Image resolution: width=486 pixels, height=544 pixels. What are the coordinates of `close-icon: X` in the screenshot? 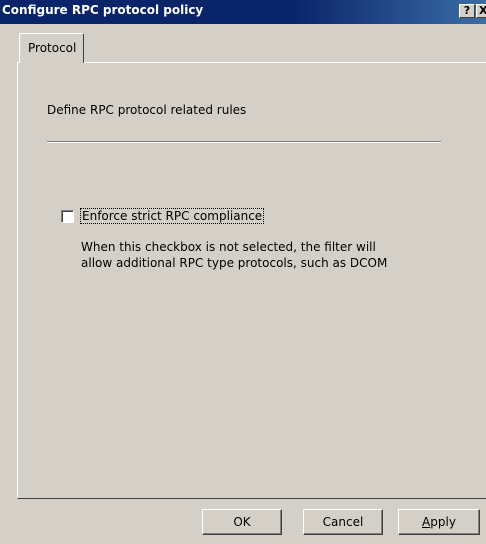 It's located at (482, 10).